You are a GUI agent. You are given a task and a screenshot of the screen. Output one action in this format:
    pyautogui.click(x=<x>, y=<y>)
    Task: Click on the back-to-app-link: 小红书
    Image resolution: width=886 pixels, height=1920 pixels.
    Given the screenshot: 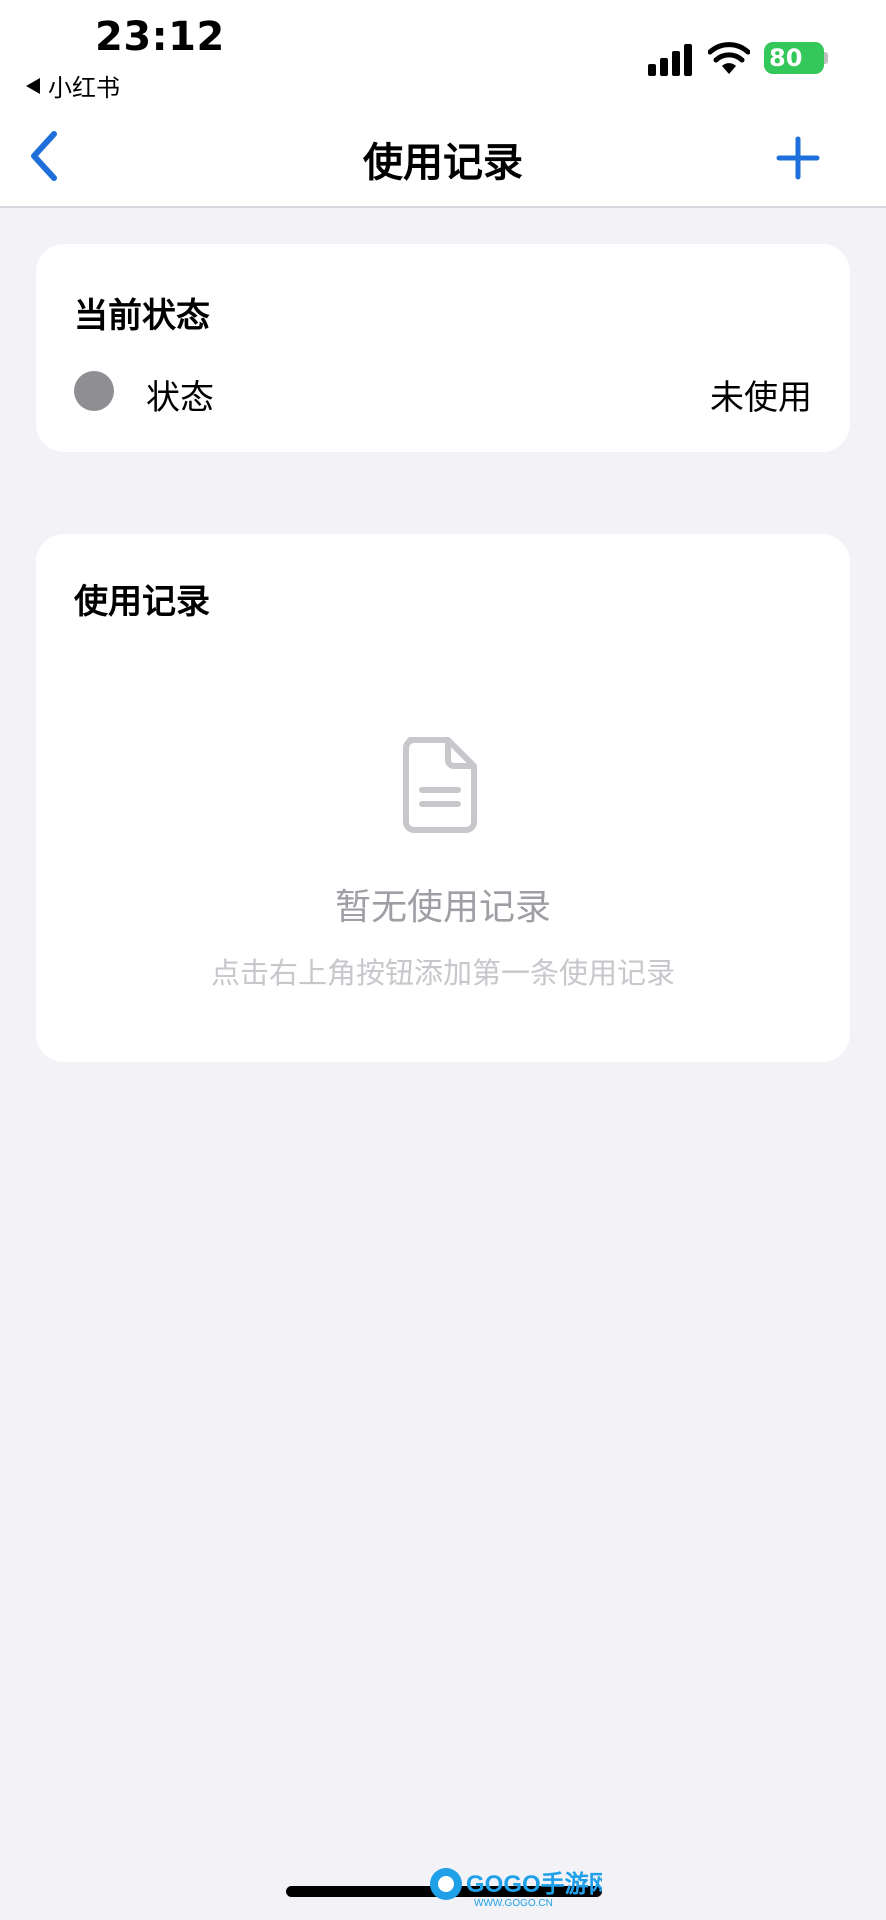 What is the action you would take?
    pyautogui.click(x=73, y=85)
    